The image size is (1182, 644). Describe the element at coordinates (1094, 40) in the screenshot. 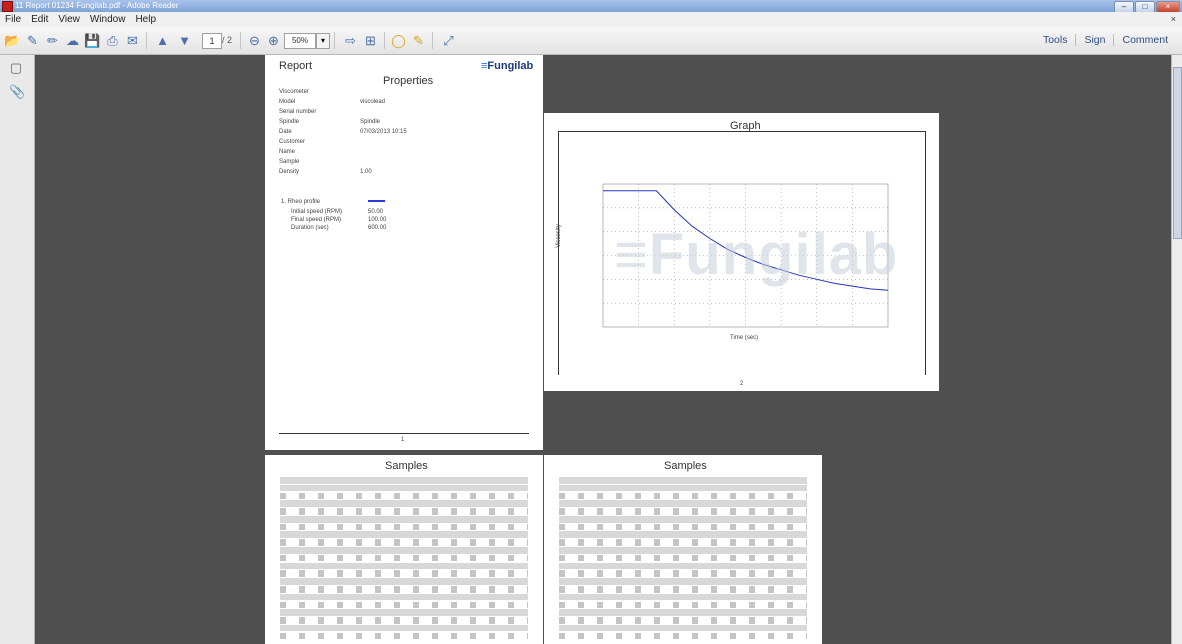

I see `sign-pane-button: Sign` at that location.